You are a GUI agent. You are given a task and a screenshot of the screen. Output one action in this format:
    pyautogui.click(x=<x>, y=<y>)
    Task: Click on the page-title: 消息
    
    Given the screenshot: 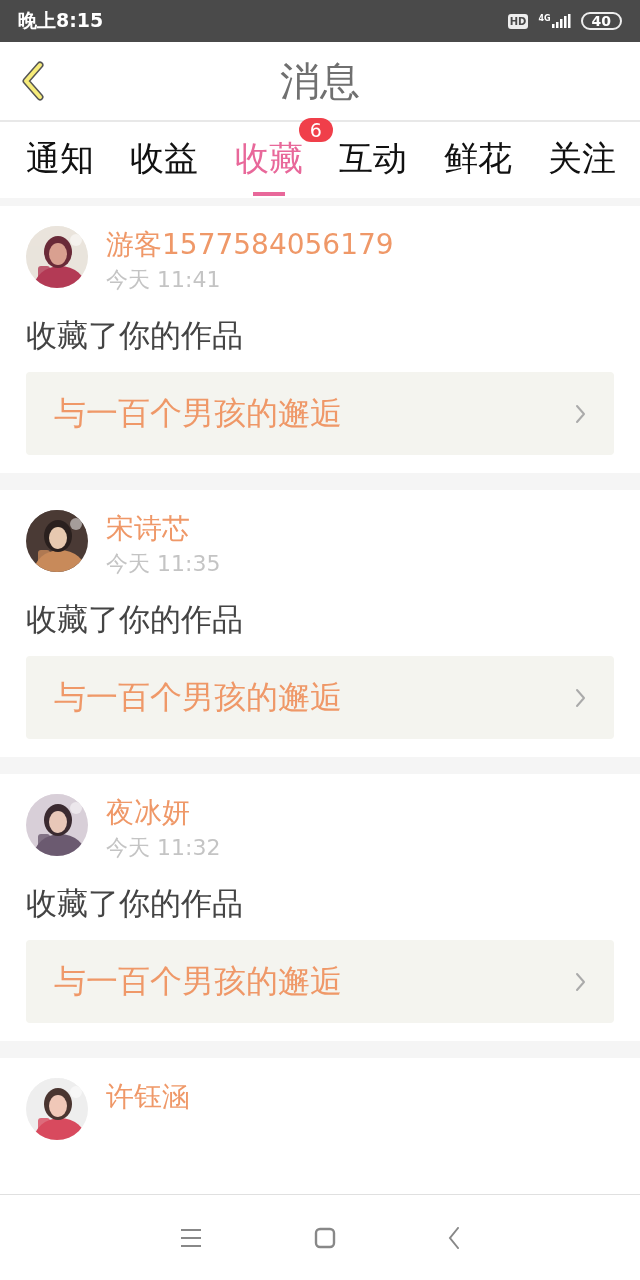 What is the action you would take?
    pyautogui.click(x=320, y=81)
    